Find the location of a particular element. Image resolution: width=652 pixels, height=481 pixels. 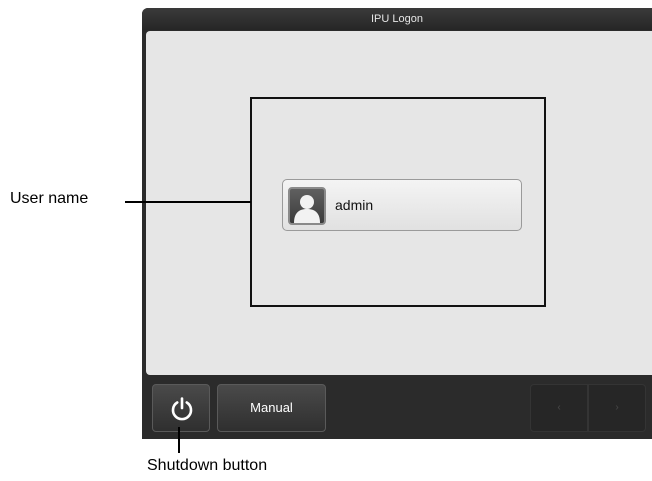

chevron-left-icon: ‹ is located at coordinates (559, 407).